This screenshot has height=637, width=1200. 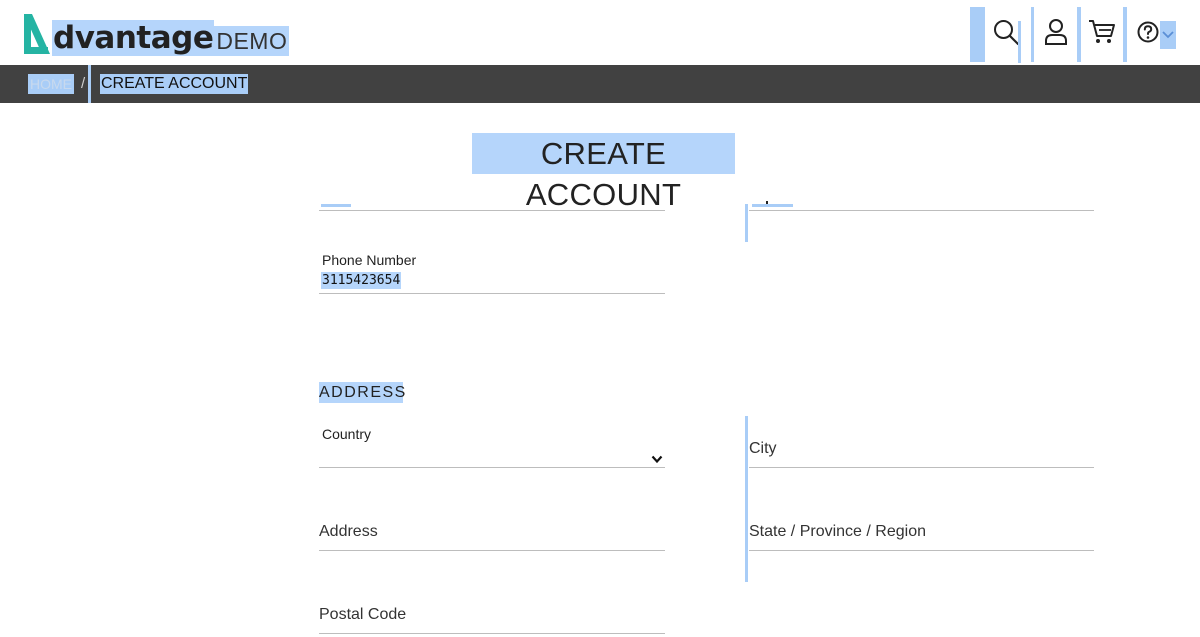 What do you see at coordinates (361, 280) in the screenshot?
I see `phone-number-input: 3115423654` at bounding box center [361, 280].